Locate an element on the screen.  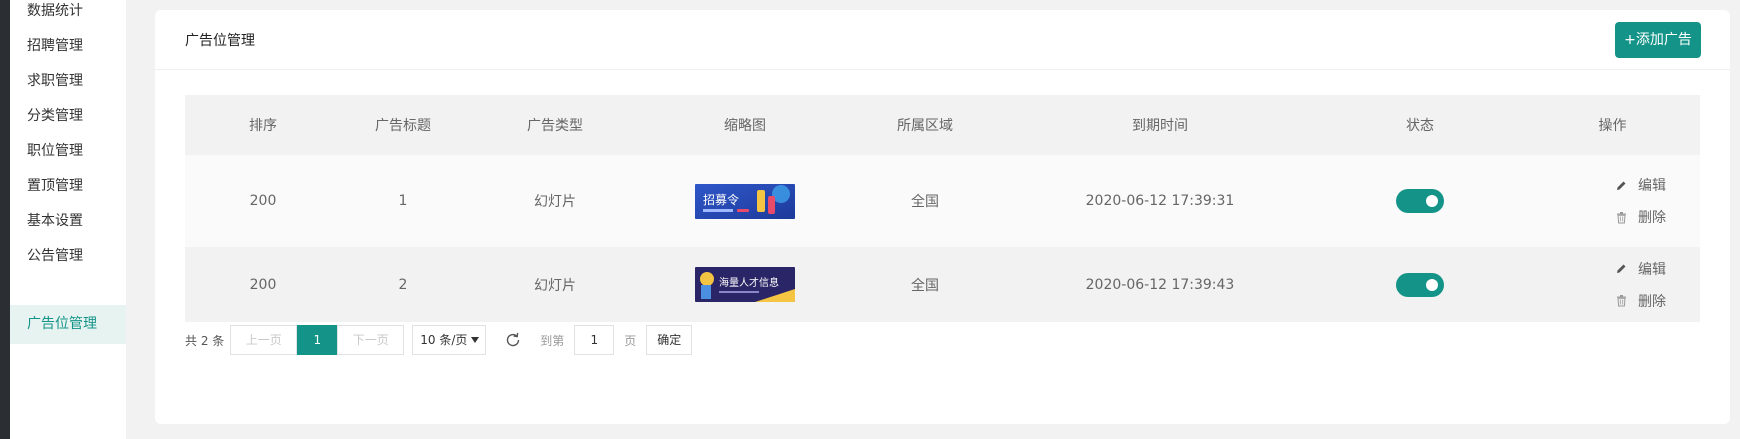
sidebar-item-position: 职位管理 is located at coordinates (68, 151).